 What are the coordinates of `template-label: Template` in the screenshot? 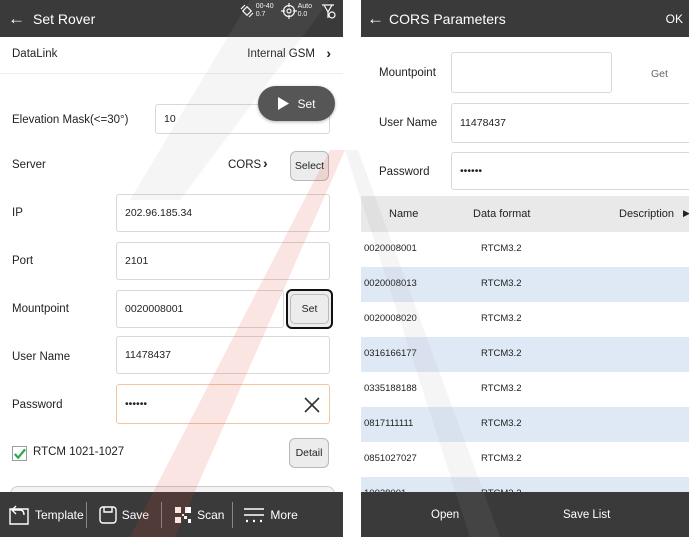 It's located at (59, 514).